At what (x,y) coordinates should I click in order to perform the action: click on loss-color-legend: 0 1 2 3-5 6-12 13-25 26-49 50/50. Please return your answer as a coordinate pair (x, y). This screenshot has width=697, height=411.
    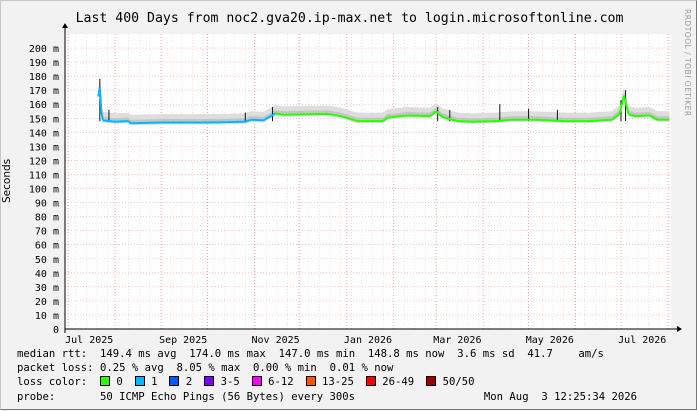
    Looking at the image, I should click on (293, 382).